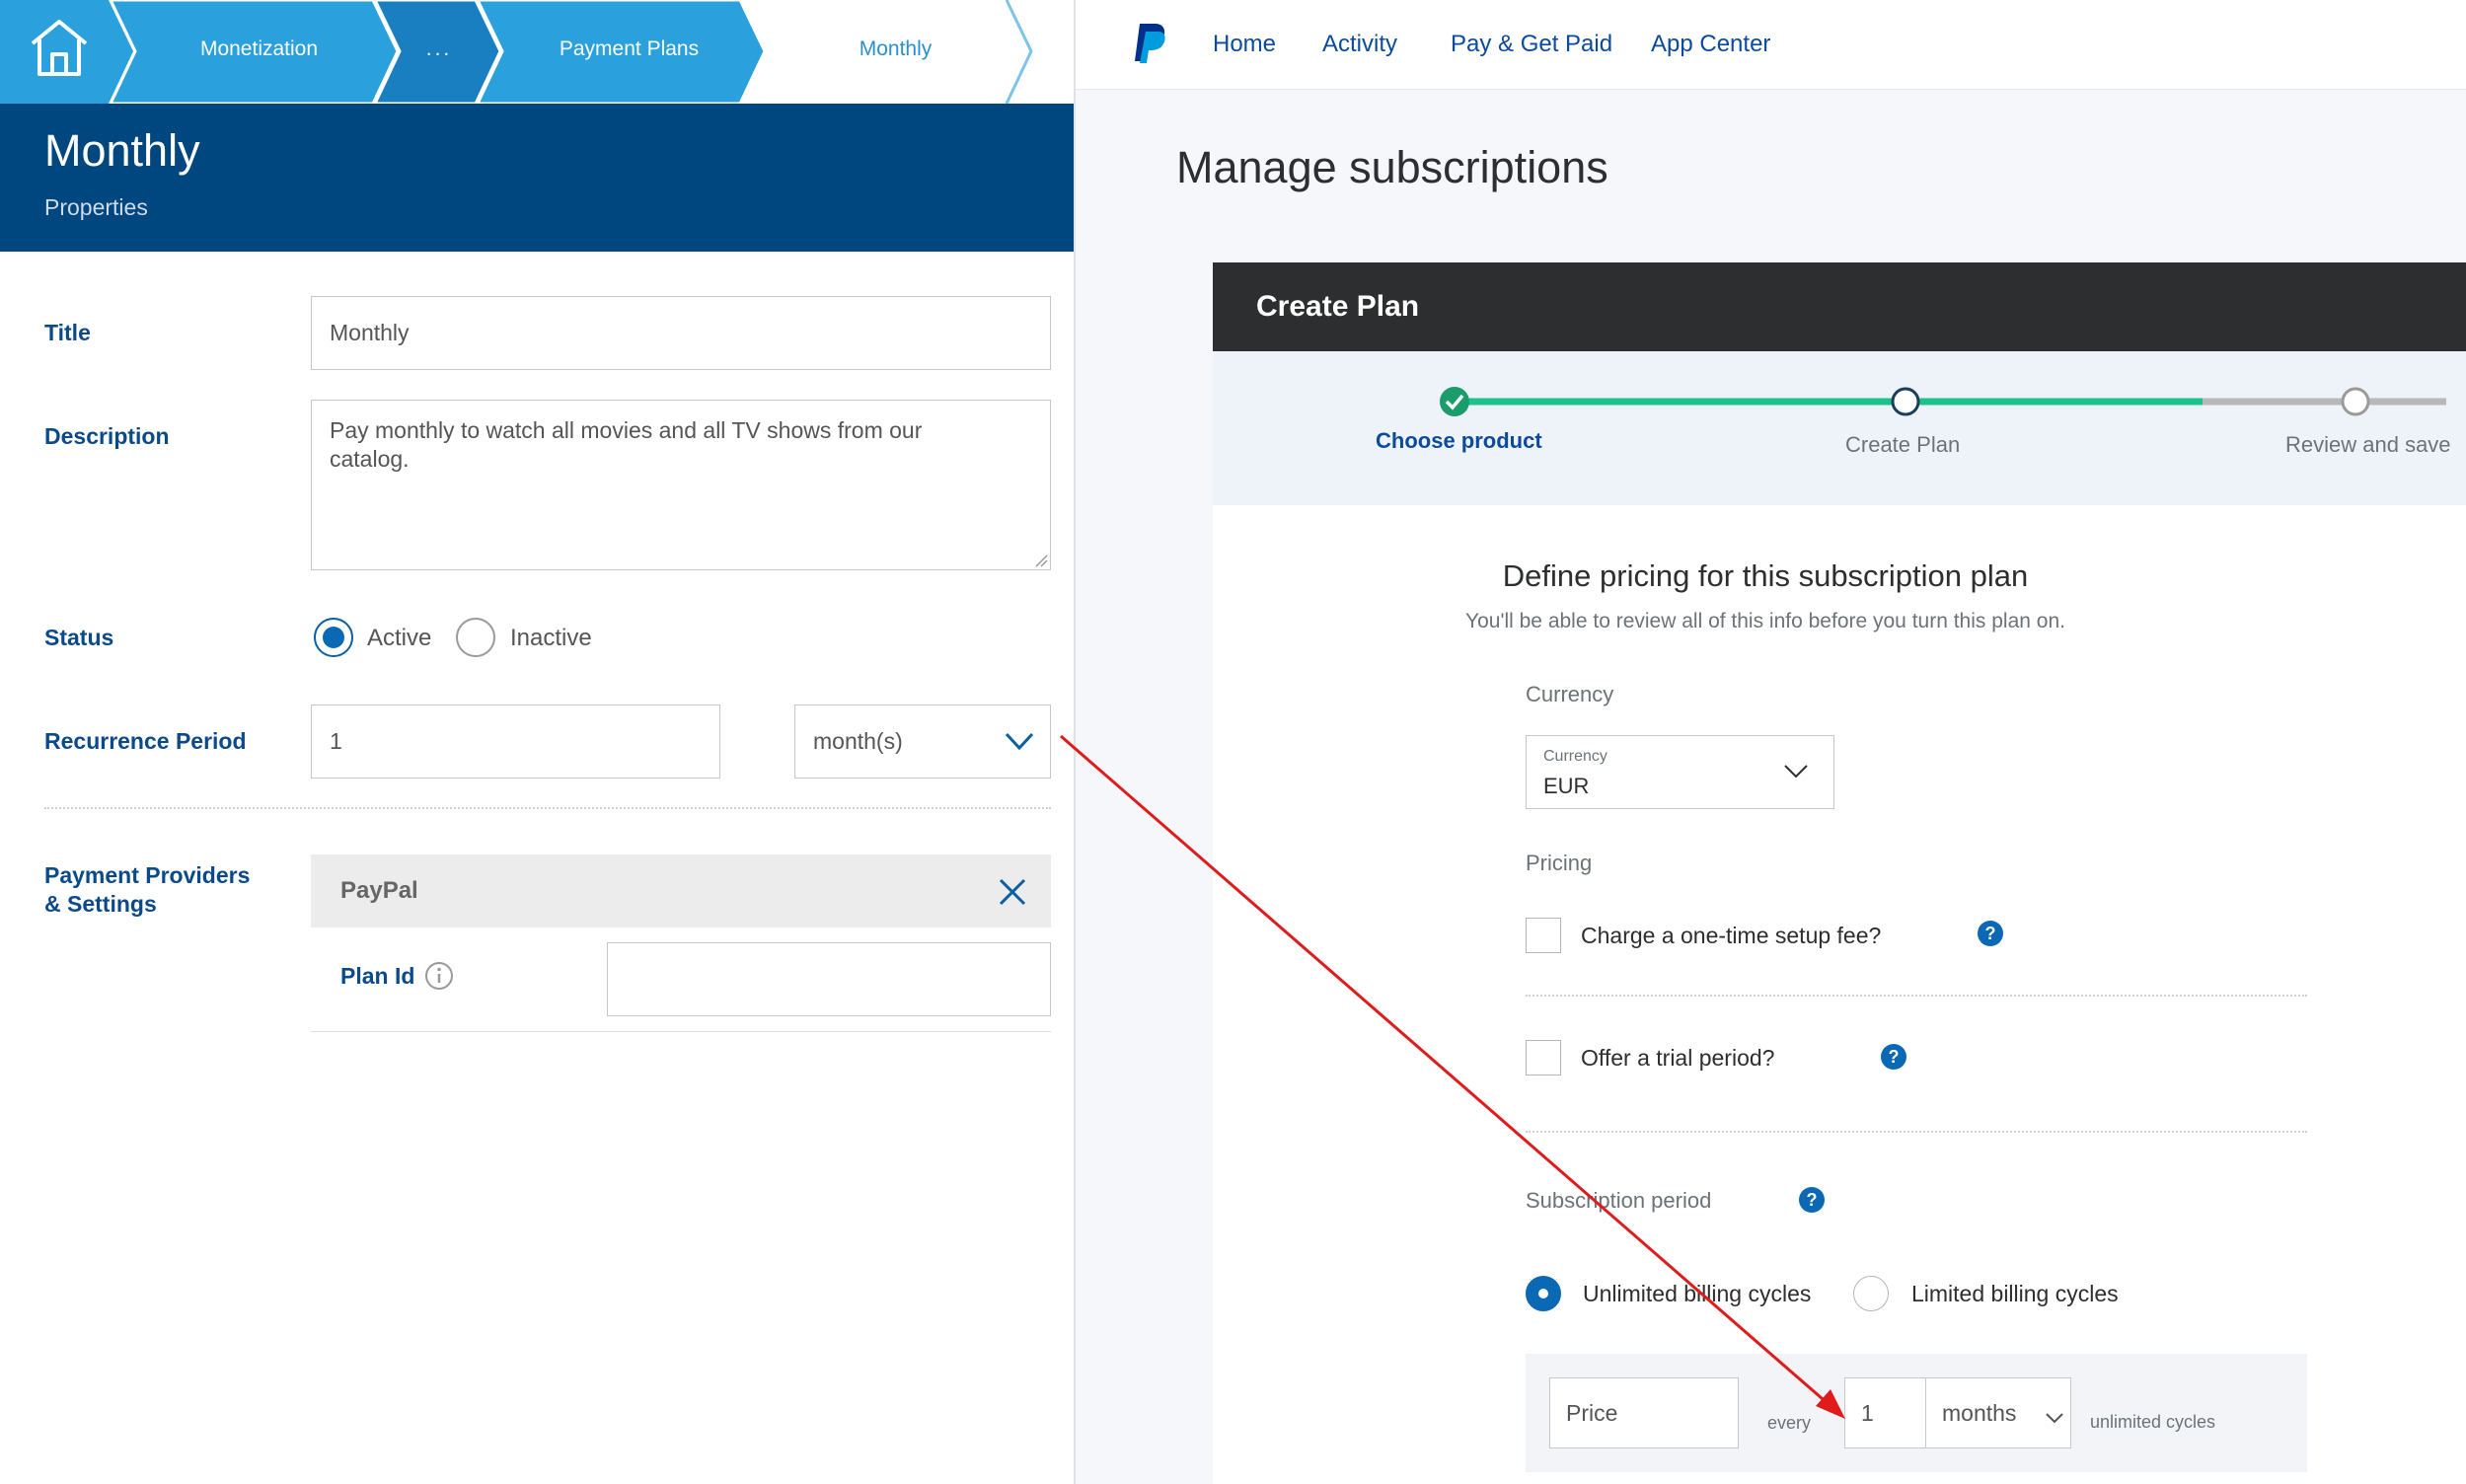 The width and height of the screenshot is (2466, 1484). What do you see at coordinates (1359, 44) in the screenshot?
I see `nav-activity: Activity` at bounding box center [1359, 44].